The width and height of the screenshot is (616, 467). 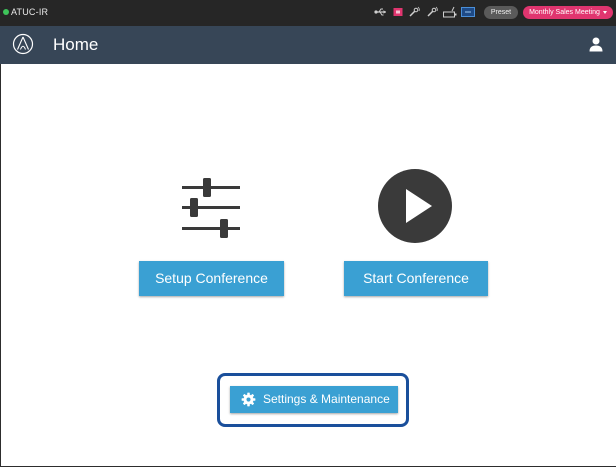 I want to click on preset-badge: Preset, so click(x=501, y=12).